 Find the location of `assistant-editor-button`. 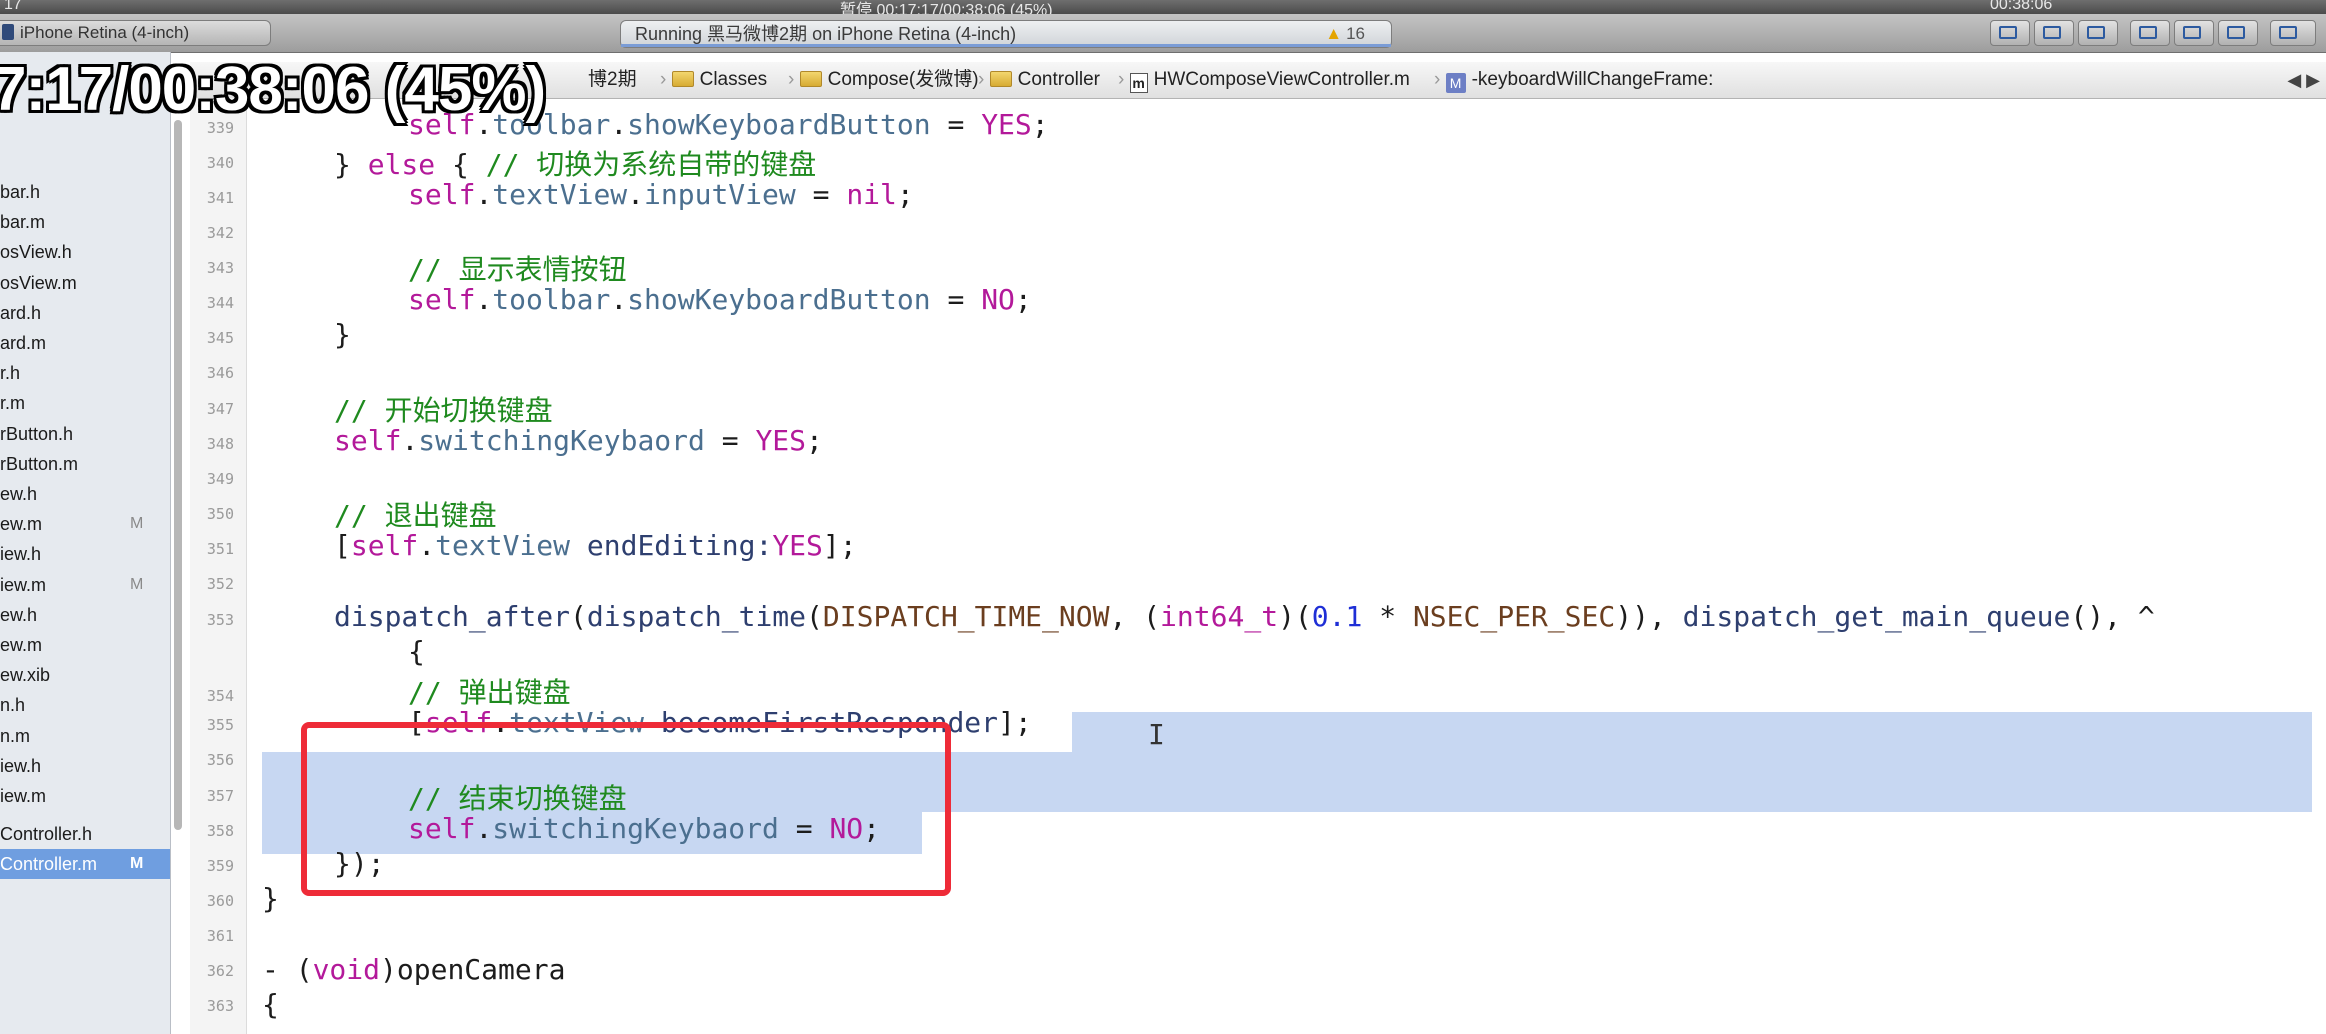

assistant-editor-button is located at coordinates (2054, 33).